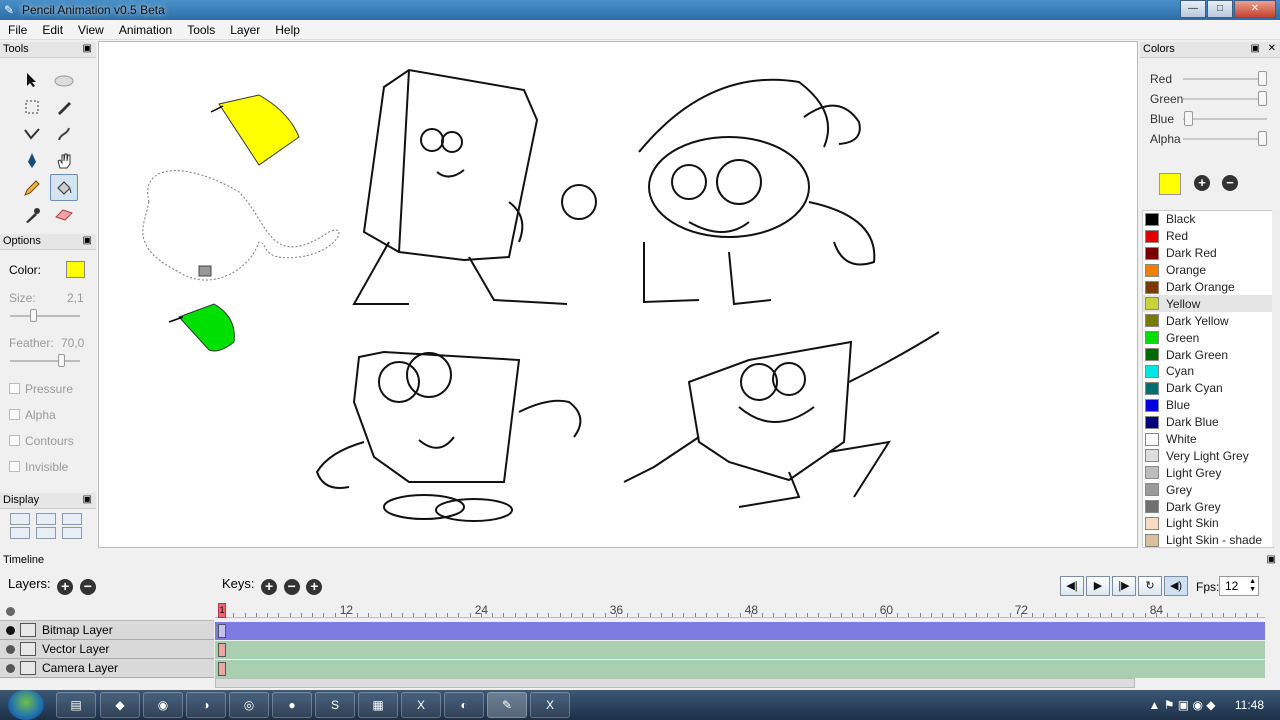 The height and width of the screenshot is (720, 1280). What do you see at coordinates (1176, 586) in the screenshot?
I see `sound-icon: ◀)` at bounding box center [1176, 586].